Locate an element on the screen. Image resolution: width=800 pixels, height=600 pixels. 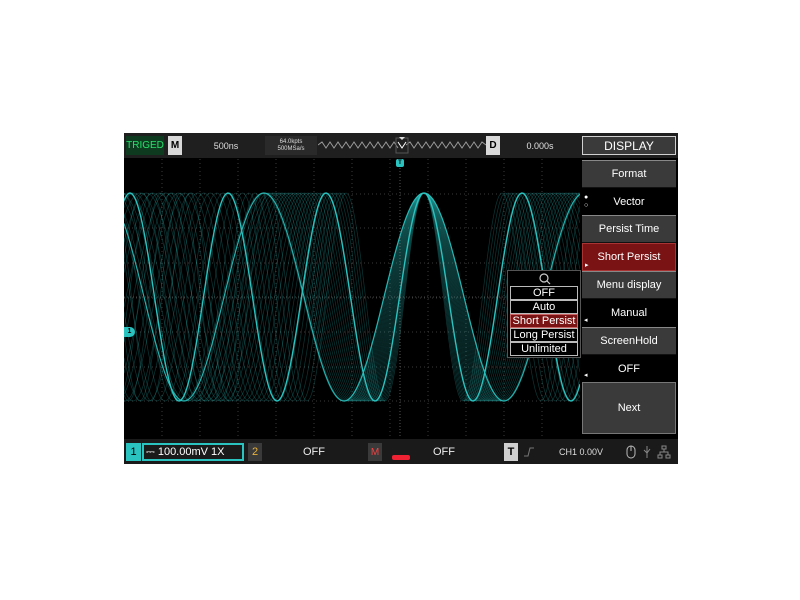
network-icon is located at coordinates (664, 452).